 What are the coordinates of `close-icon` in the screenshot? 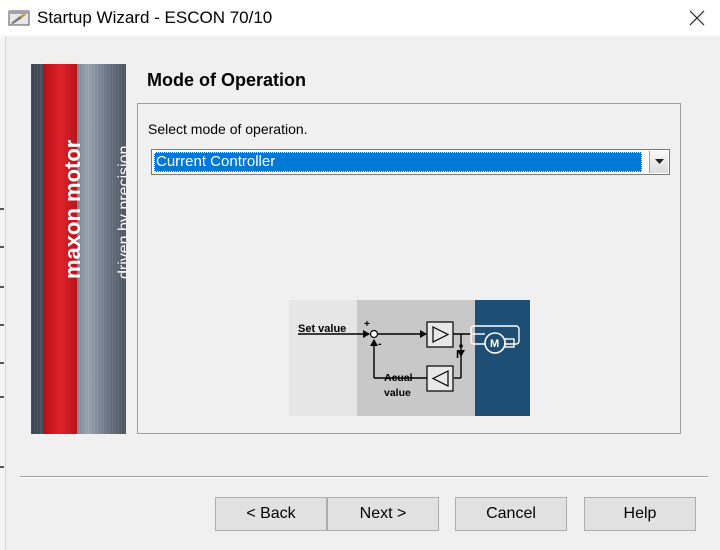 It's located at (697, 18).